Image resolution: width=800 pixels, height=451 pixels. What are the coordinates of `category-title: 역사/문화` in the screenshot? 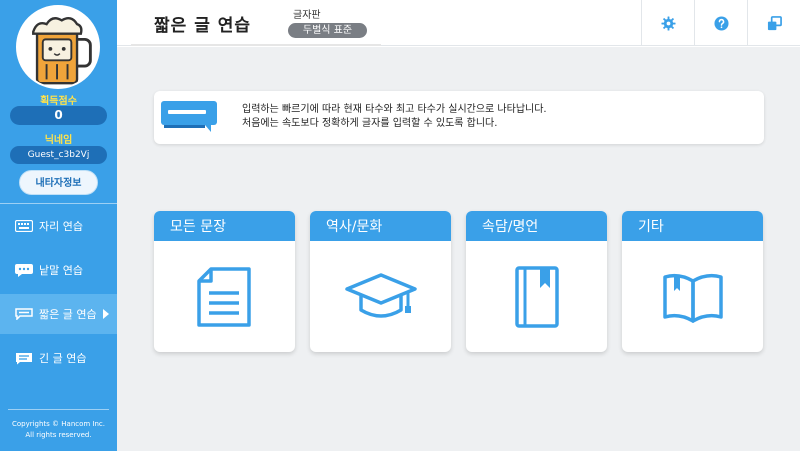 It's located at (380, 226).